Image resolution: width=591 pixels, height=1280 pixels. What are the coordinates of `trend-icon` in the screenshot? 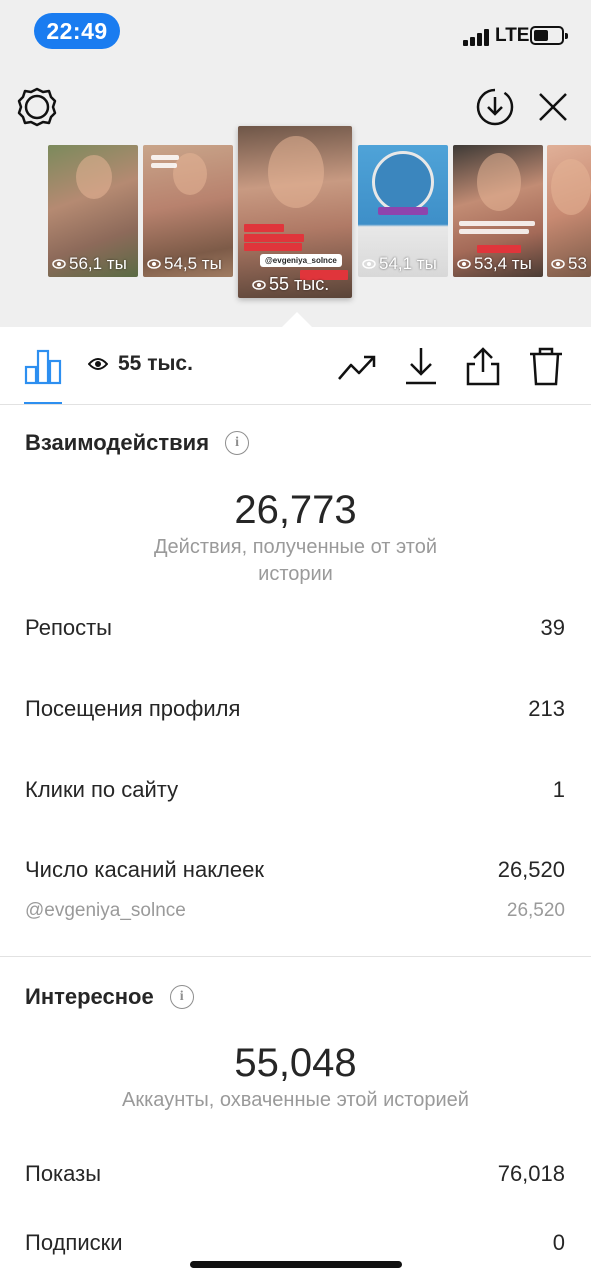 It's located at (357, 368).